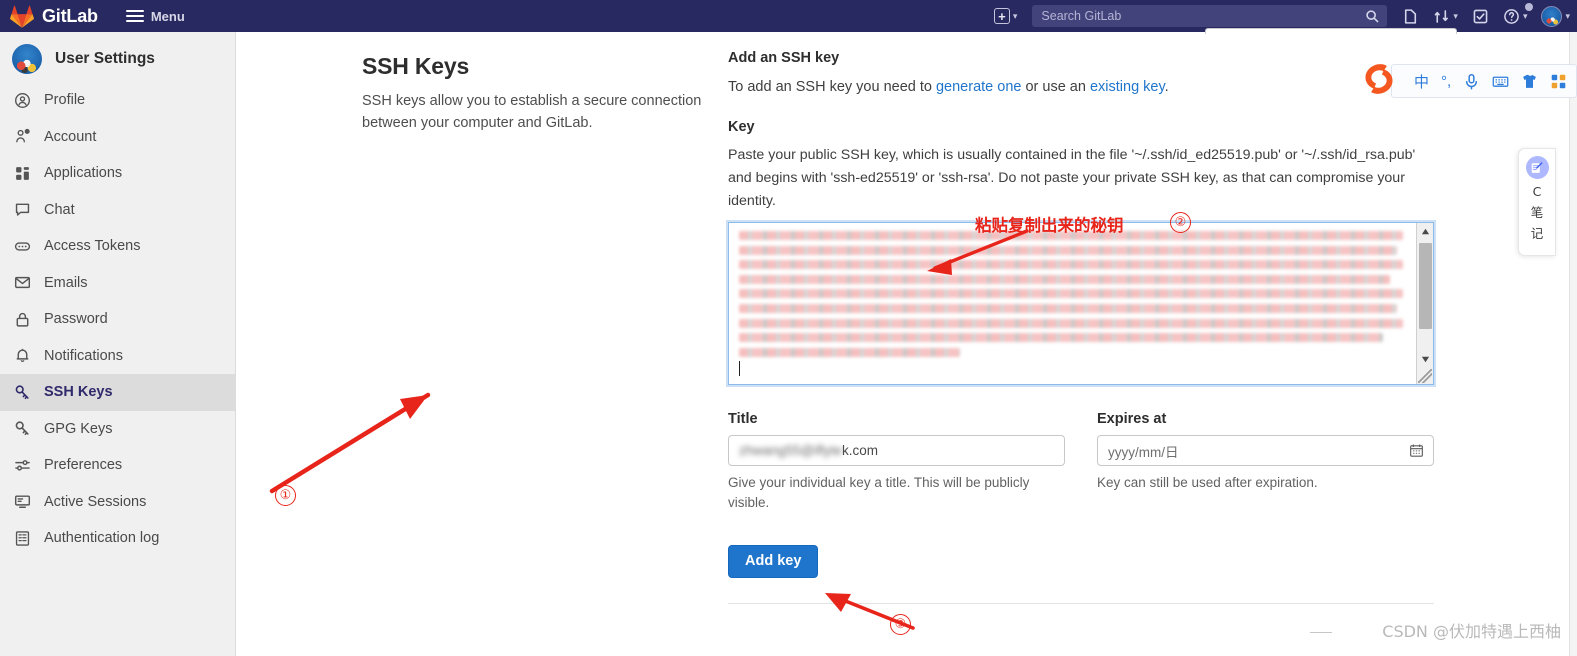 The height and width of the screenshot is (656, 1577). I want to click on intro-prefix: To add an SSH key you need to, so click(832, 87).